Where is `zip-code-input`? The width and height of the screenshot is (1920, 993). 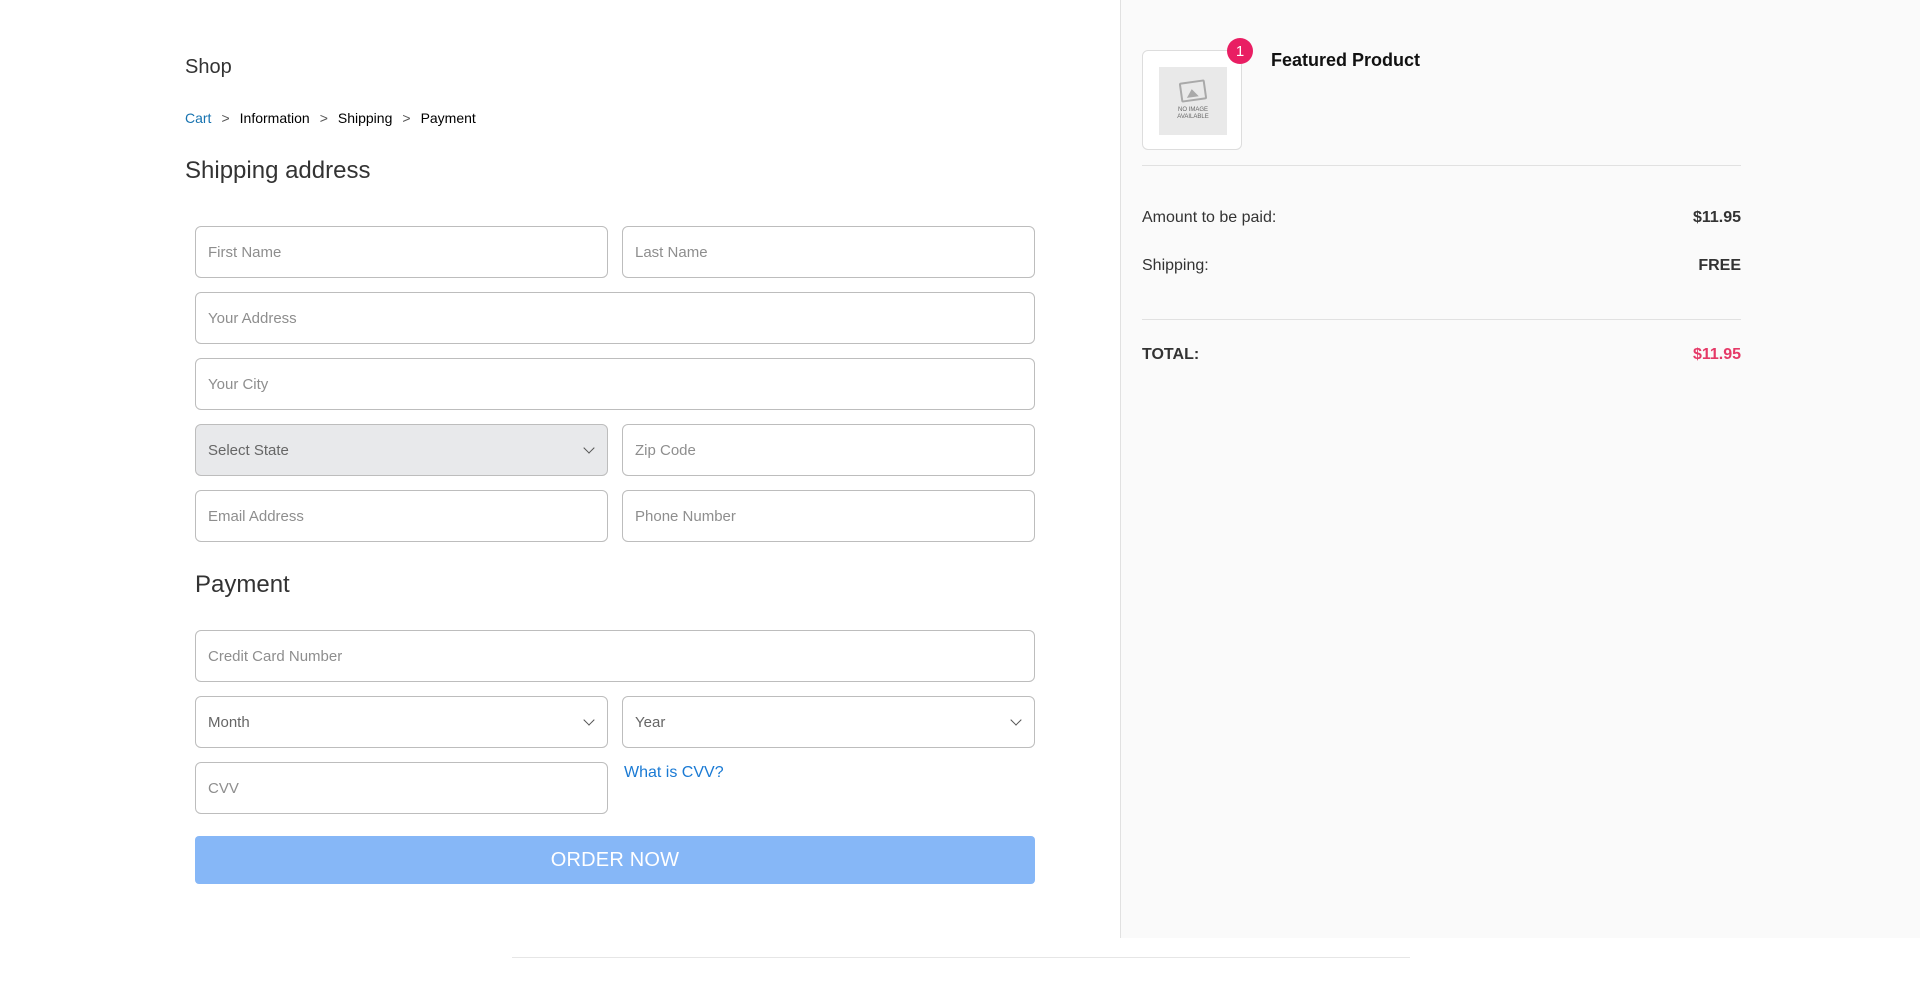
zip-code-input is located at coordinates (828, 450).